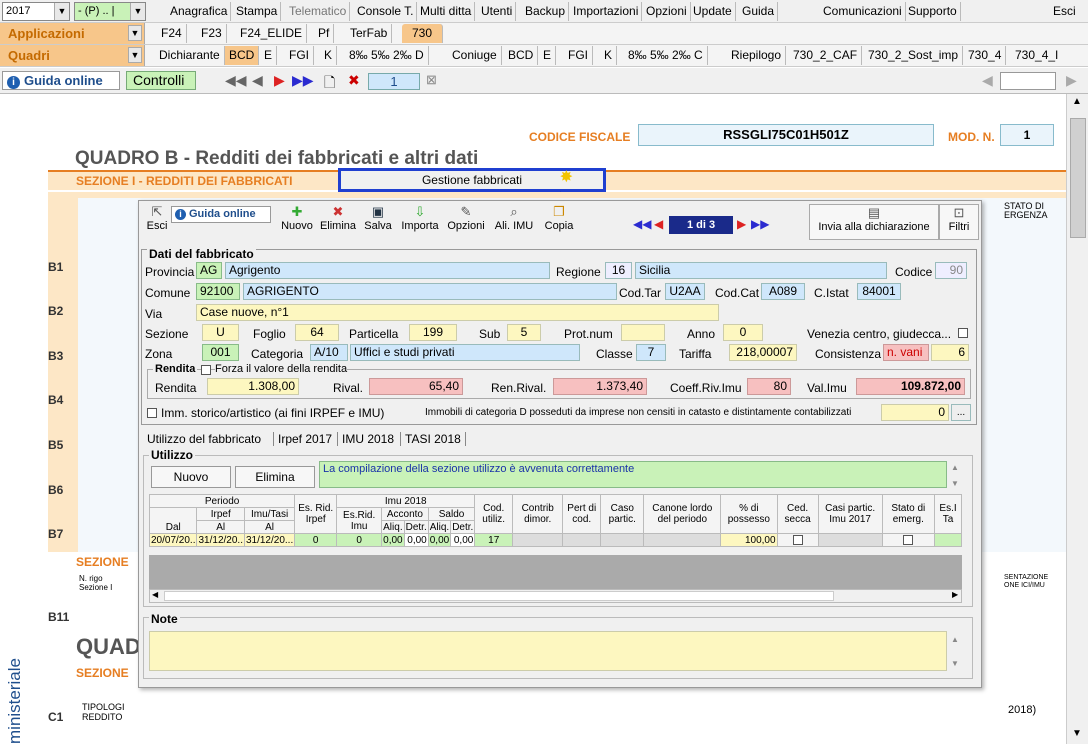 The height and width of the screenshot is (744, 1088). I want to click on tab-e-c: E, so click(548, 55).